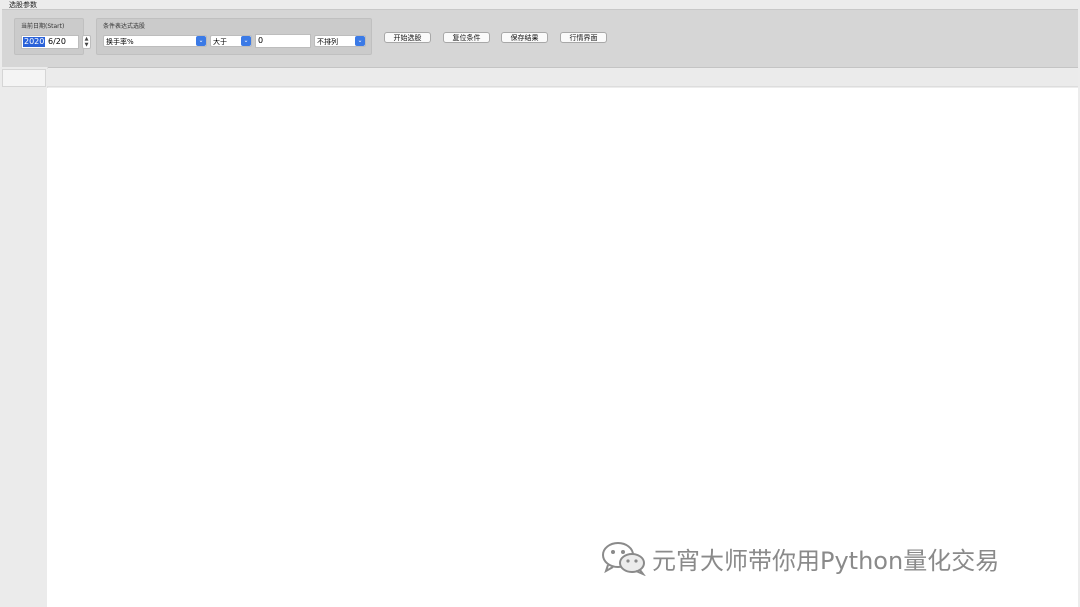  I want to click on column-header-strip, so click(562, 78).